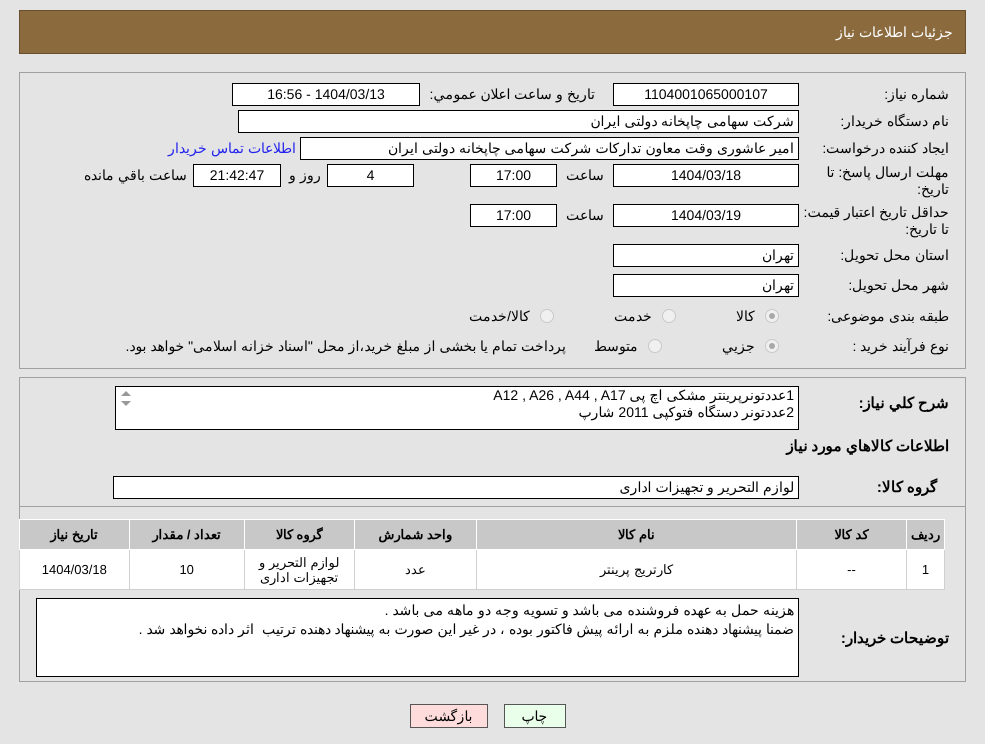  Describe the element at coordinates (643, 395) in the screenshot. I see `description-line: 1عددتونرپرینتر مشکی اچ پی A12 , A26 , A44 , A17` at that location.